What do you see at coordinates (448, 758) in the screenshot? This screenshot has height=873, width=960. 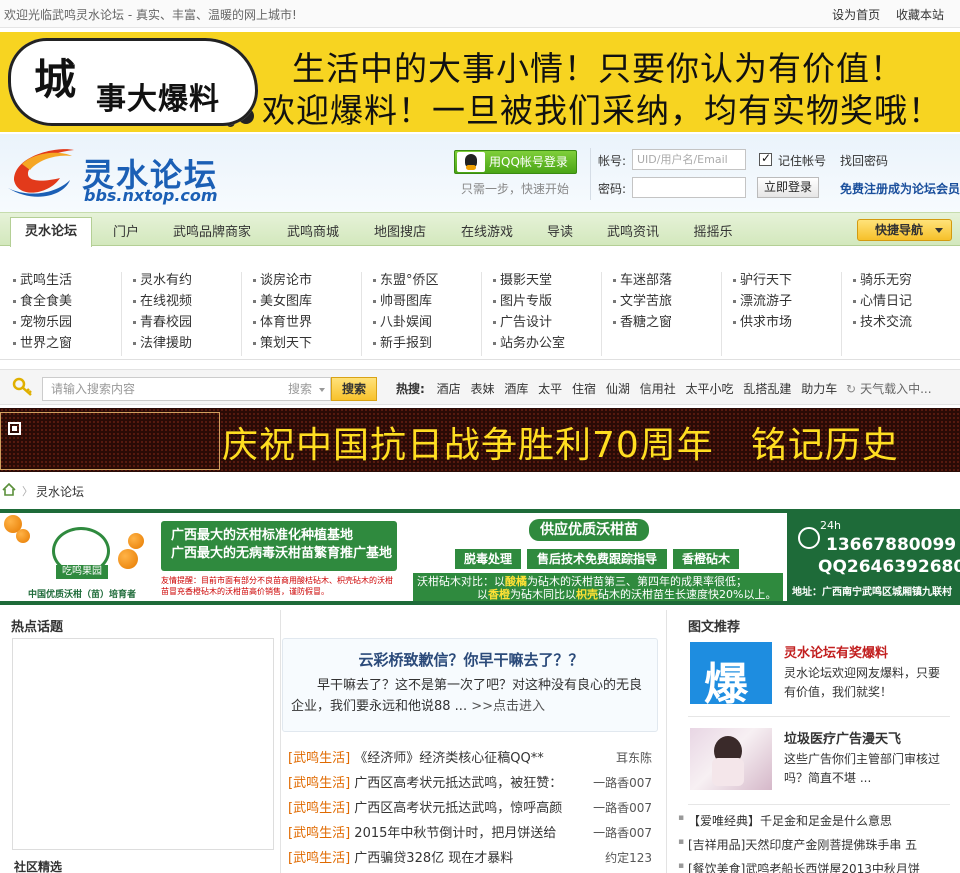 I see `news-title: 《经济师》经济类核心征稿QQ**` at bounding box center [448, 758].